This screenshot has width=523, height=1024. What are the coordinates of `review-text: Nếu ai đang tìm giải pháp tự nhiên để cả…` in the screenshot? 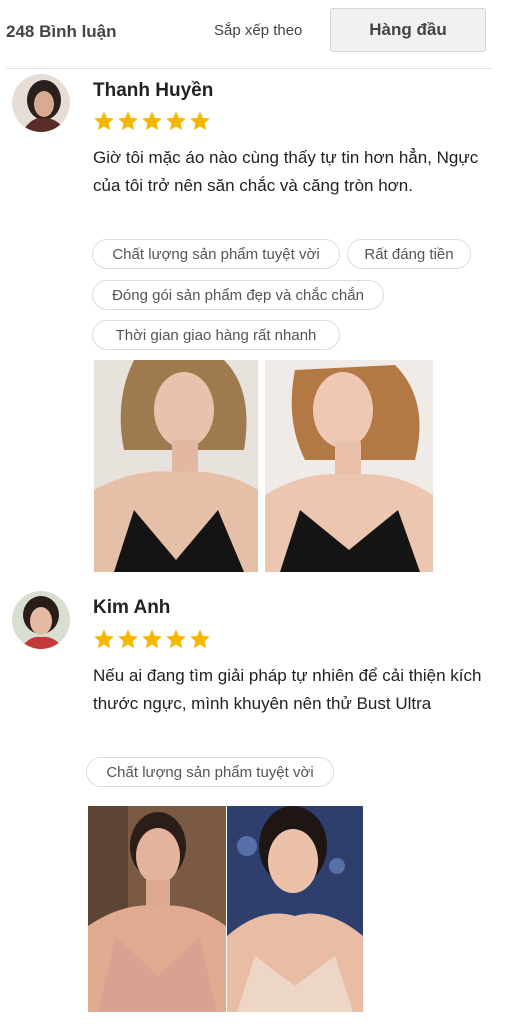 It's located at (287, 689).